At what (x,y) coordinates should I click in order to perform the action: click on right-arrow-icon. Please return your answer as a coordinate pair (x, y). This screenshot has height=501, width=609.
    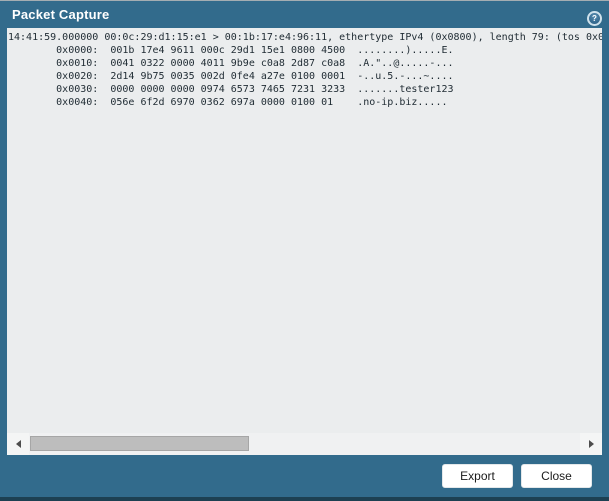
    Looking at the image, I should click on (591, 444).